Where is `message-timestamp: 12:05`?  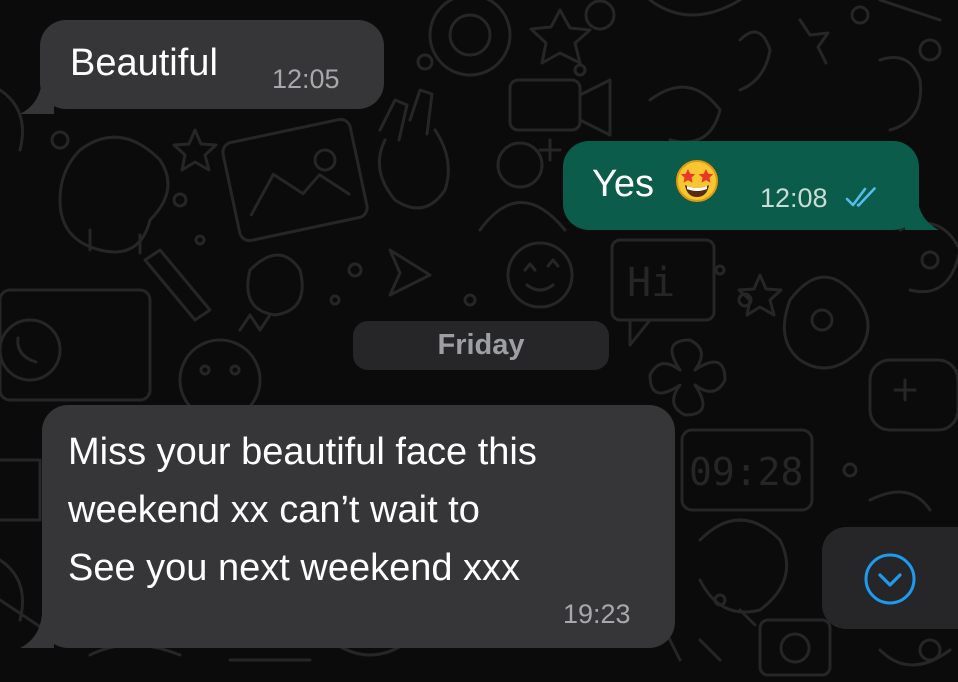 message-timestamp: 12:05 is located at coordinates (306, 79).